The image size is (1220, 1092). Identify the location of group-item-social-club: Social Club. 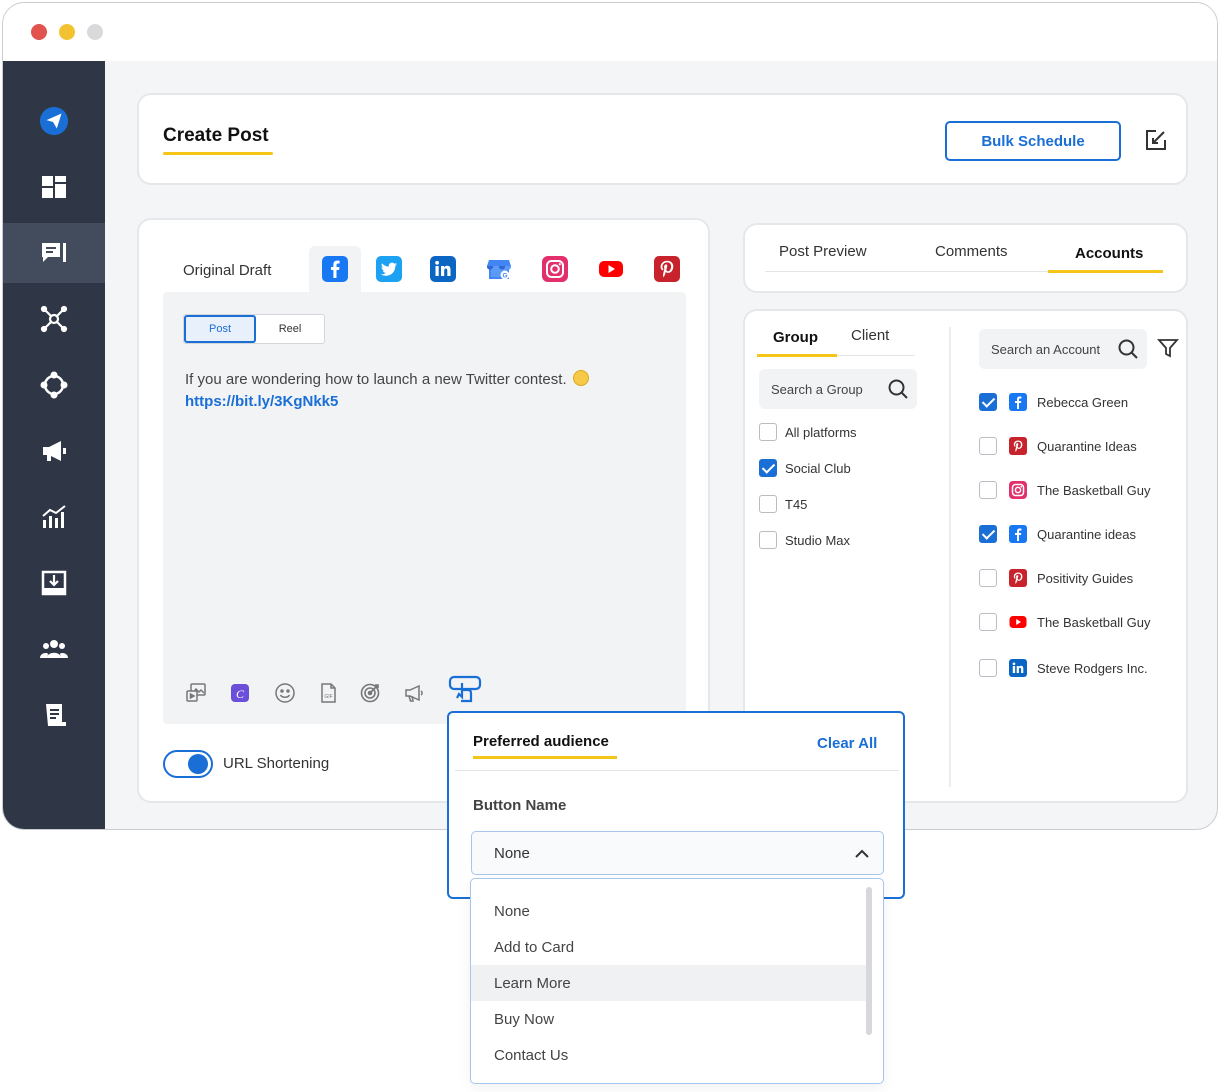
(805, 468).